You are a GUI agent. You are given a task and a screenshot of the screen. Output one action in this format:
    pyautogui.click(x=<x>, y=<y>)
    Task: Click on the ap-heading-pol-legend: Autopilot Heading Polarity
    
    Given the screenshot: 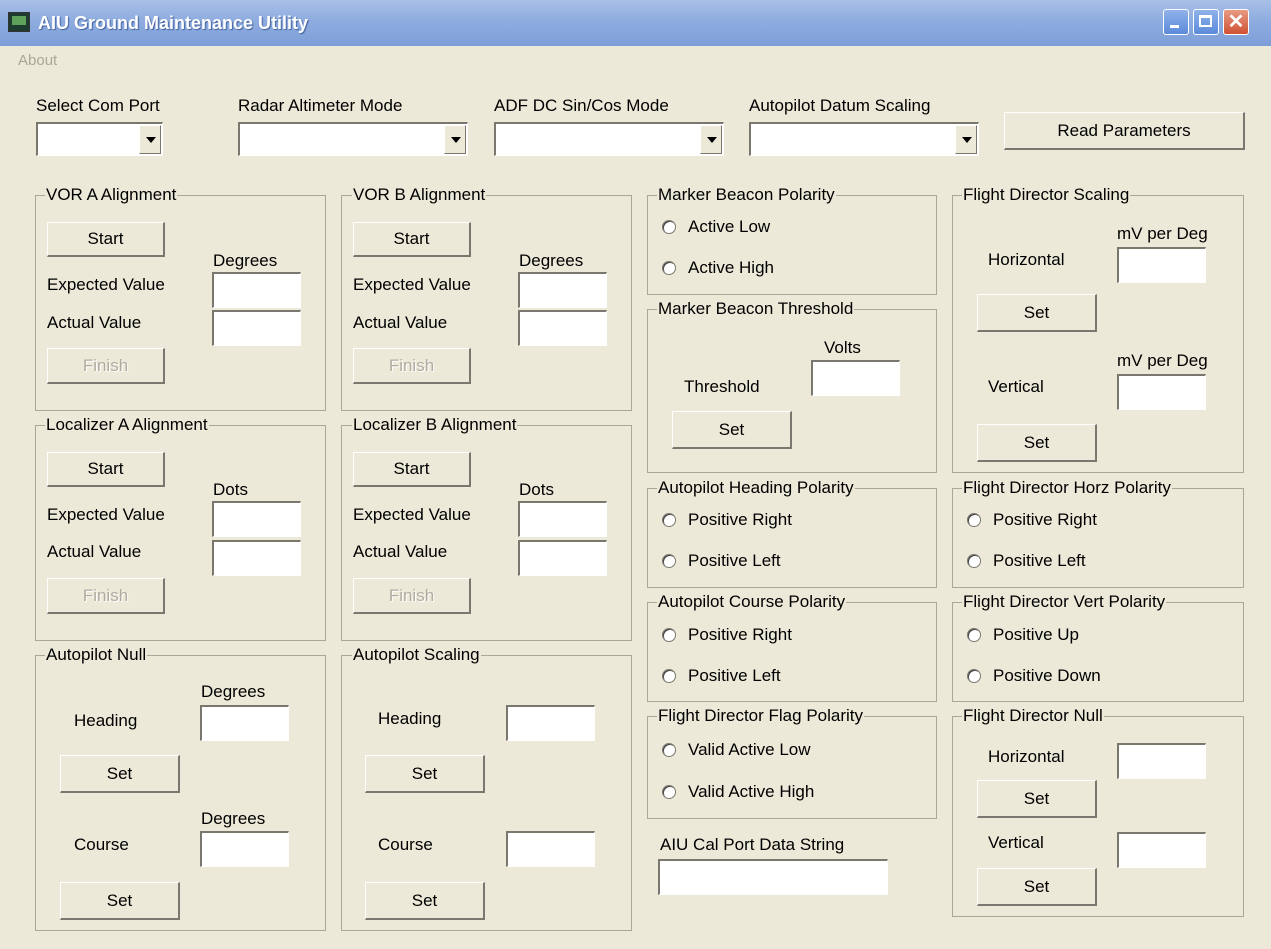 What is the action you would take?
    pyautogui.click(x=756, y=488)
    